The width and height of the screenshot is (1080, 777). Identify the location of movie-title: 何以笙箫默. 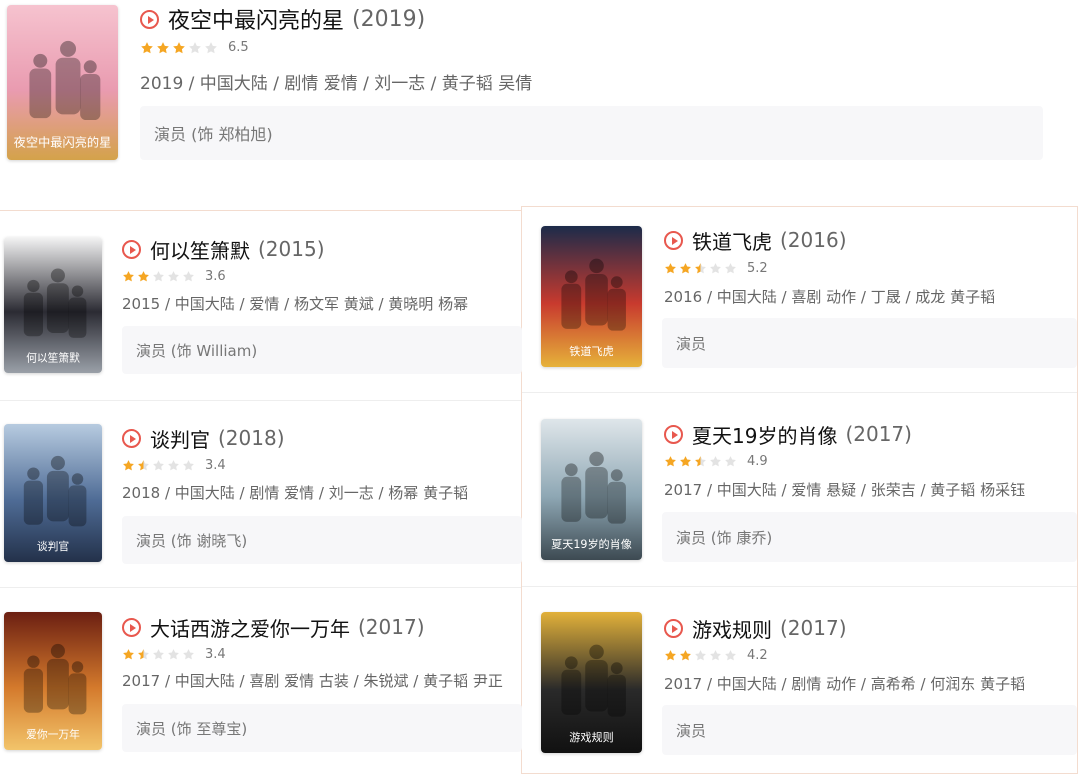
(200, 250).